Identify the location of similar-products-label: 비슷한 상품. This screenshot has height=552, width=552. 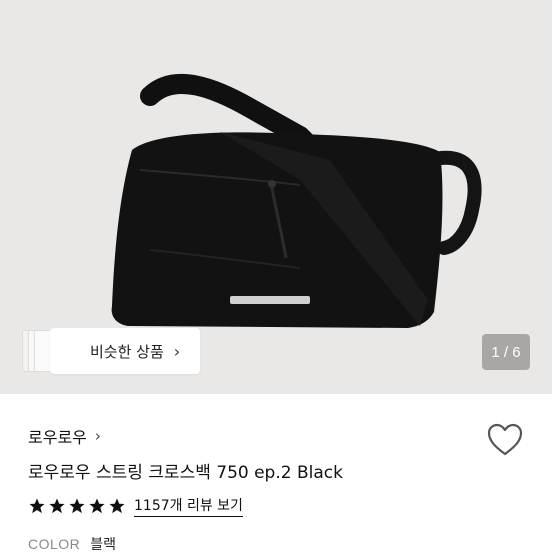
(127, 351).